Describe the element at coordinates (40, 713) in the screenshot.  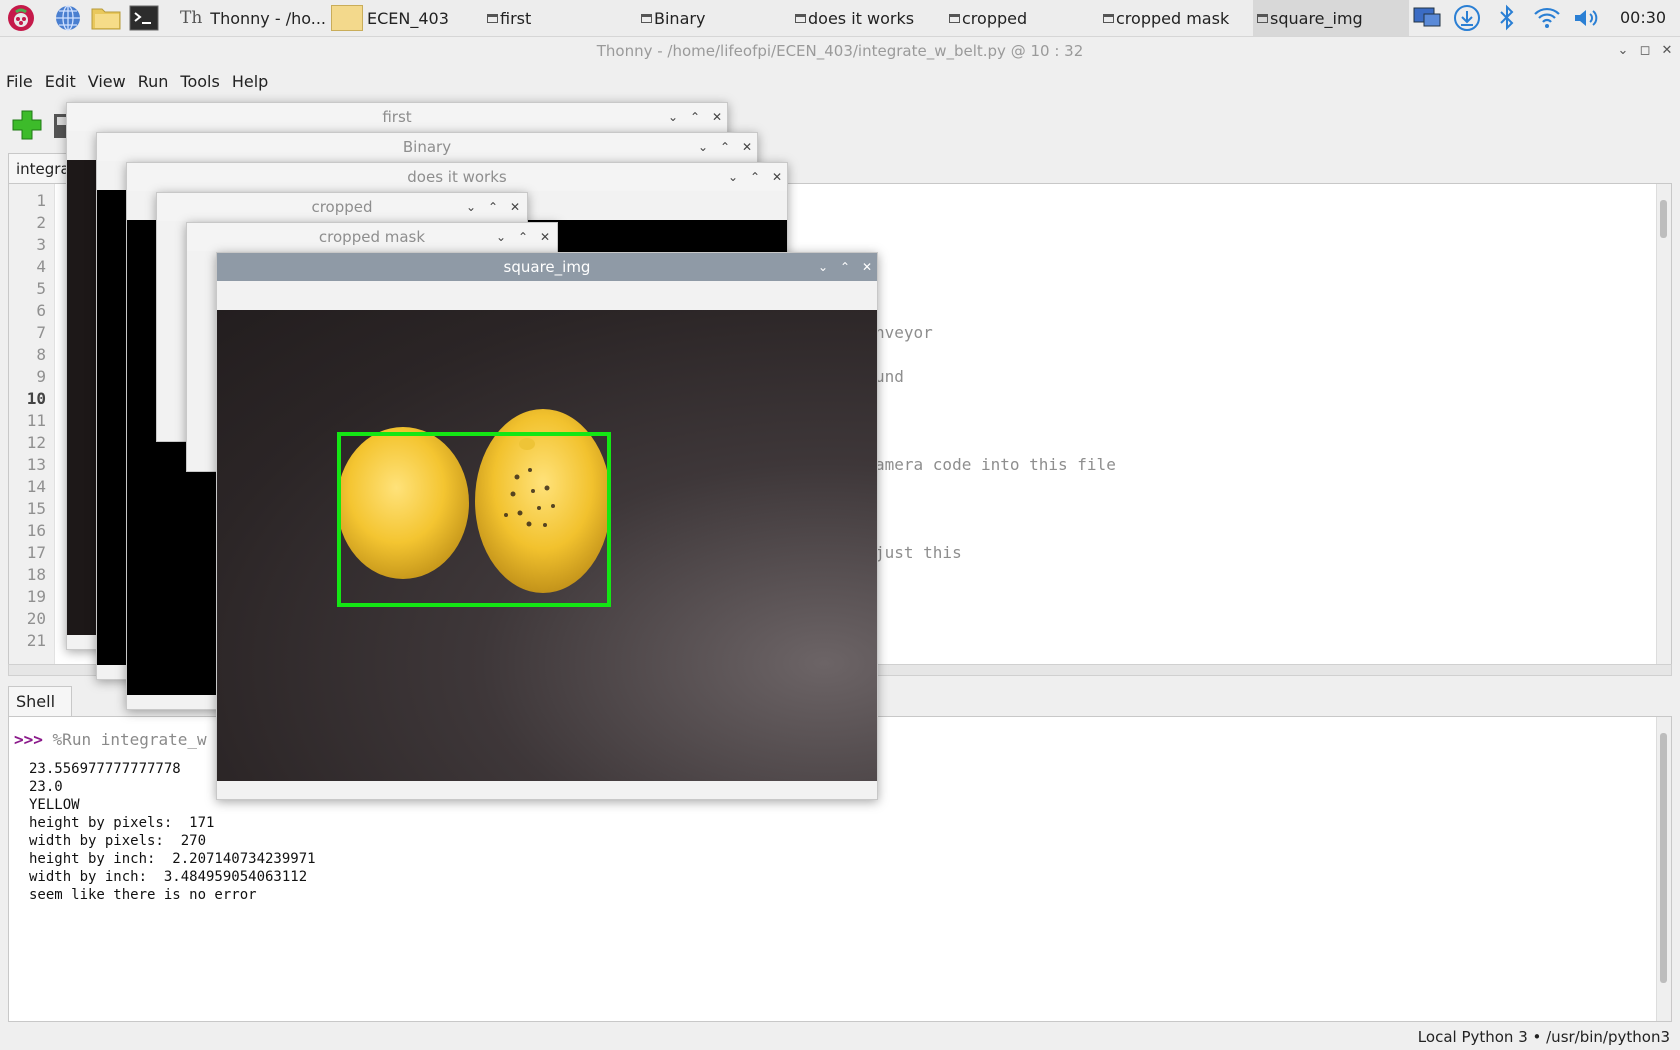
I see `tab-shell: Shell ✖` at that location.